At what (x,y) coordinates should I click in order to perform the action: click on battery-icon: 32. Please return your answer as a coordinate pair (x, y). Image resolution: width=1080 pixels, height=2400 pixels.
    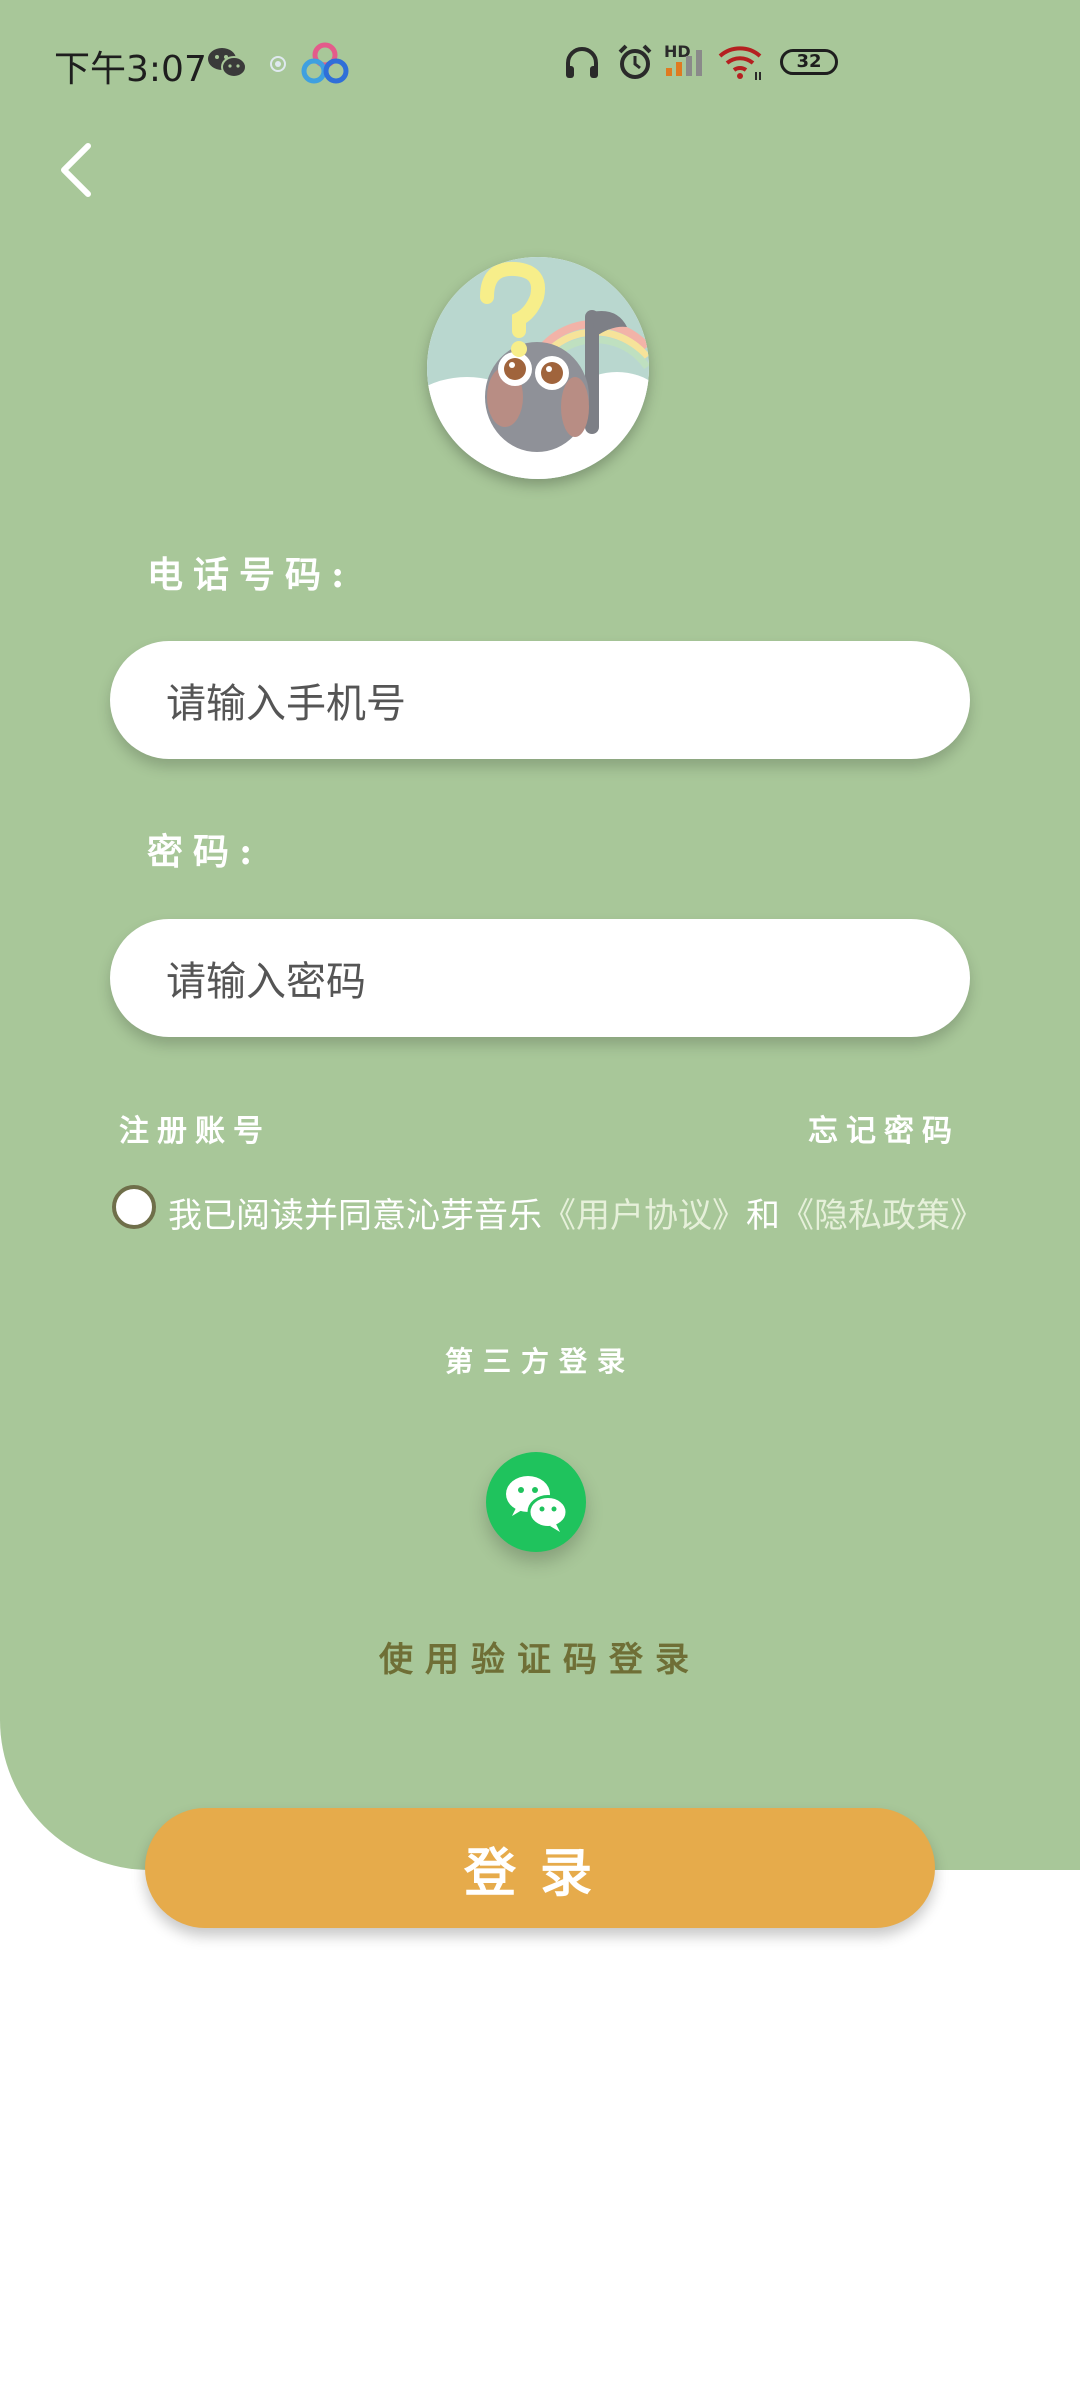
    Looking at the image, I should click on (809, 62).